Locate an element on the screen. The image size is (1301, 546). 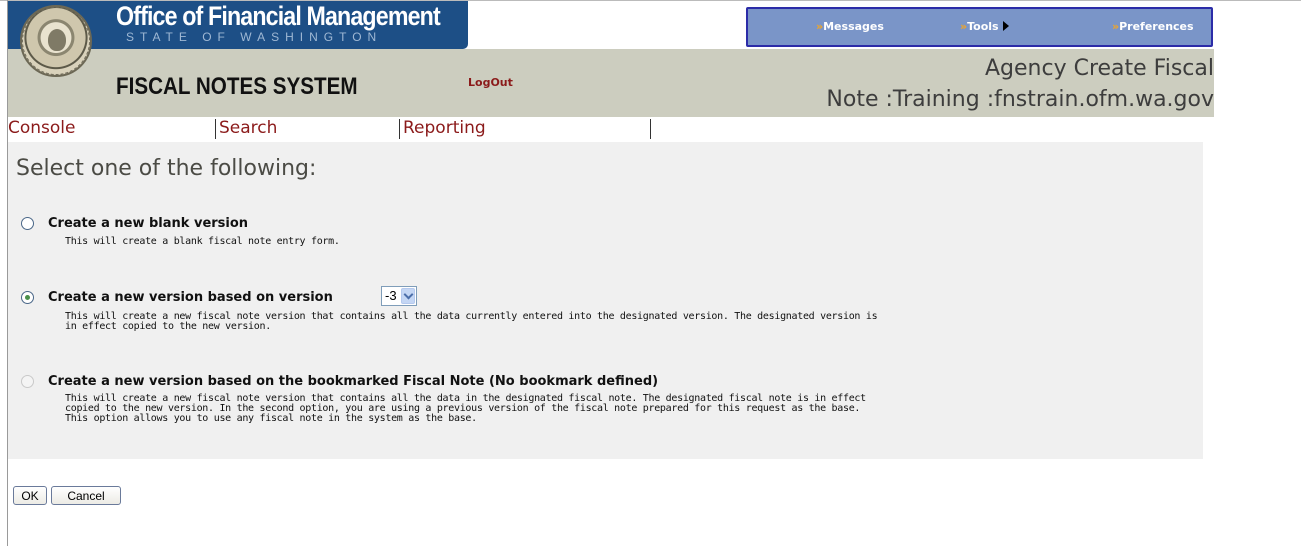
nav-item-tools: » Tools is located at coordinates (984, 26).